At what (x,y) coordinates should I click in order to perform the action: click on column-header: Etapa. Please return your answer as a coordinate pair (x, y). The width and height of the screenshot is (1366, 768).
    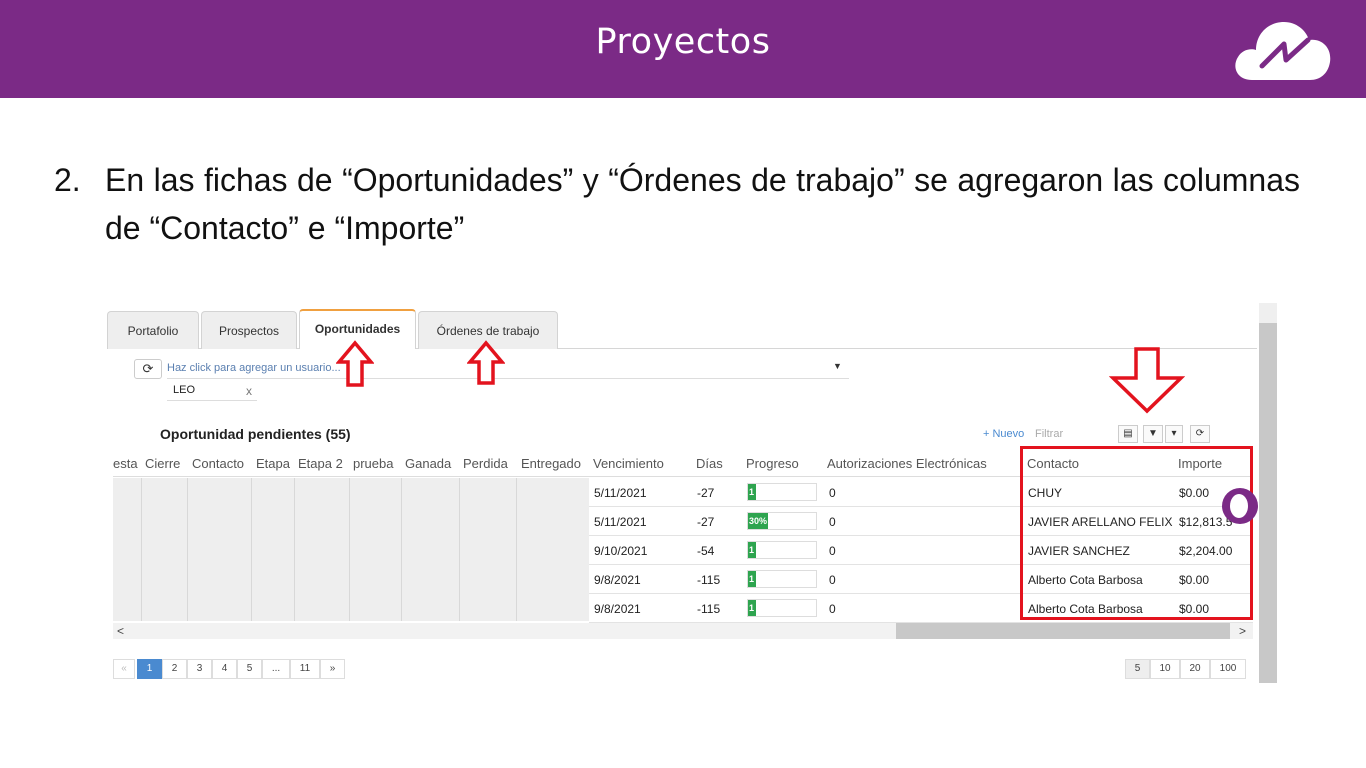
    Looking at the image, I should click on (273, 463).